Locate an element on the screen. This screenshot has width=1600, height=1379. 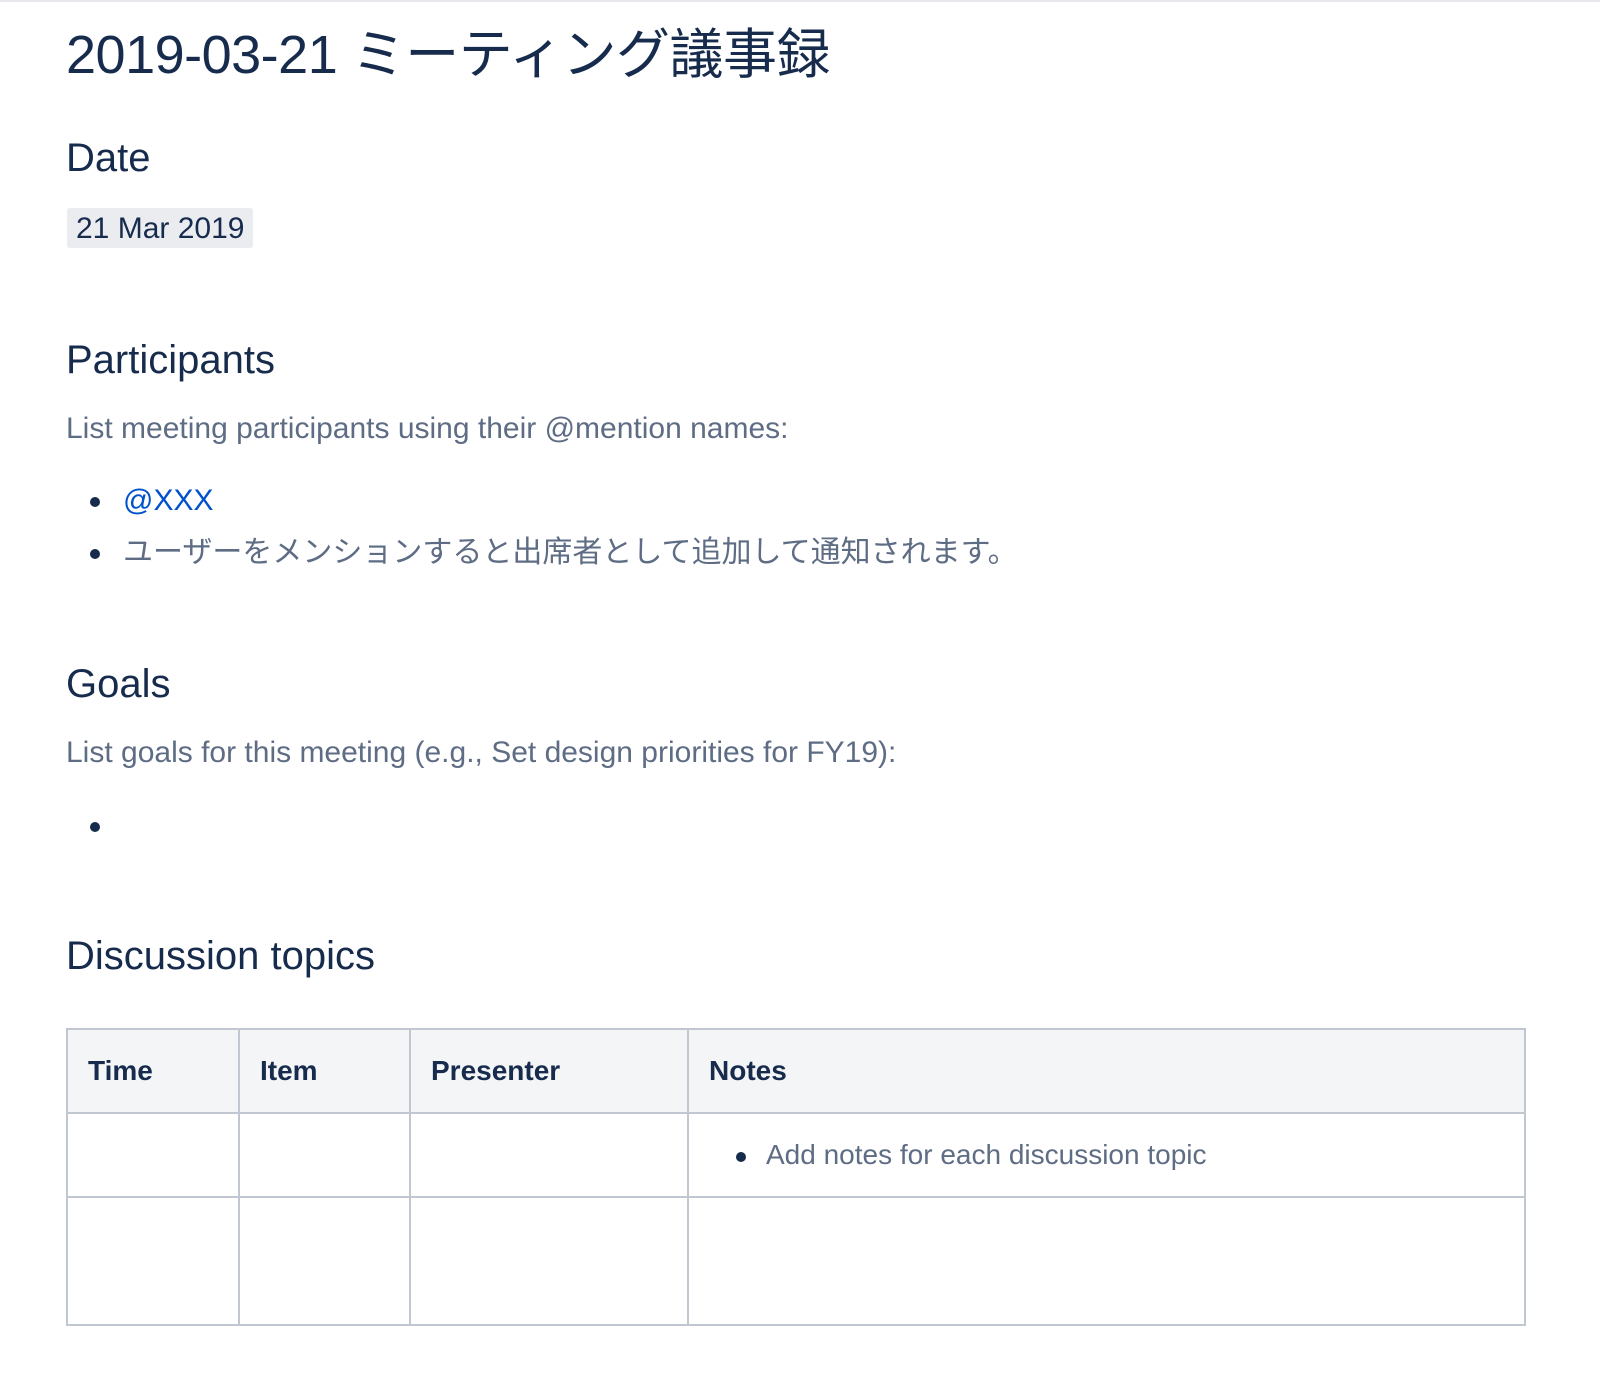
participants-list: @XXX ユーザーをメンションすると出席者として追加して通知されます。 is located at coordinates (542, 527).